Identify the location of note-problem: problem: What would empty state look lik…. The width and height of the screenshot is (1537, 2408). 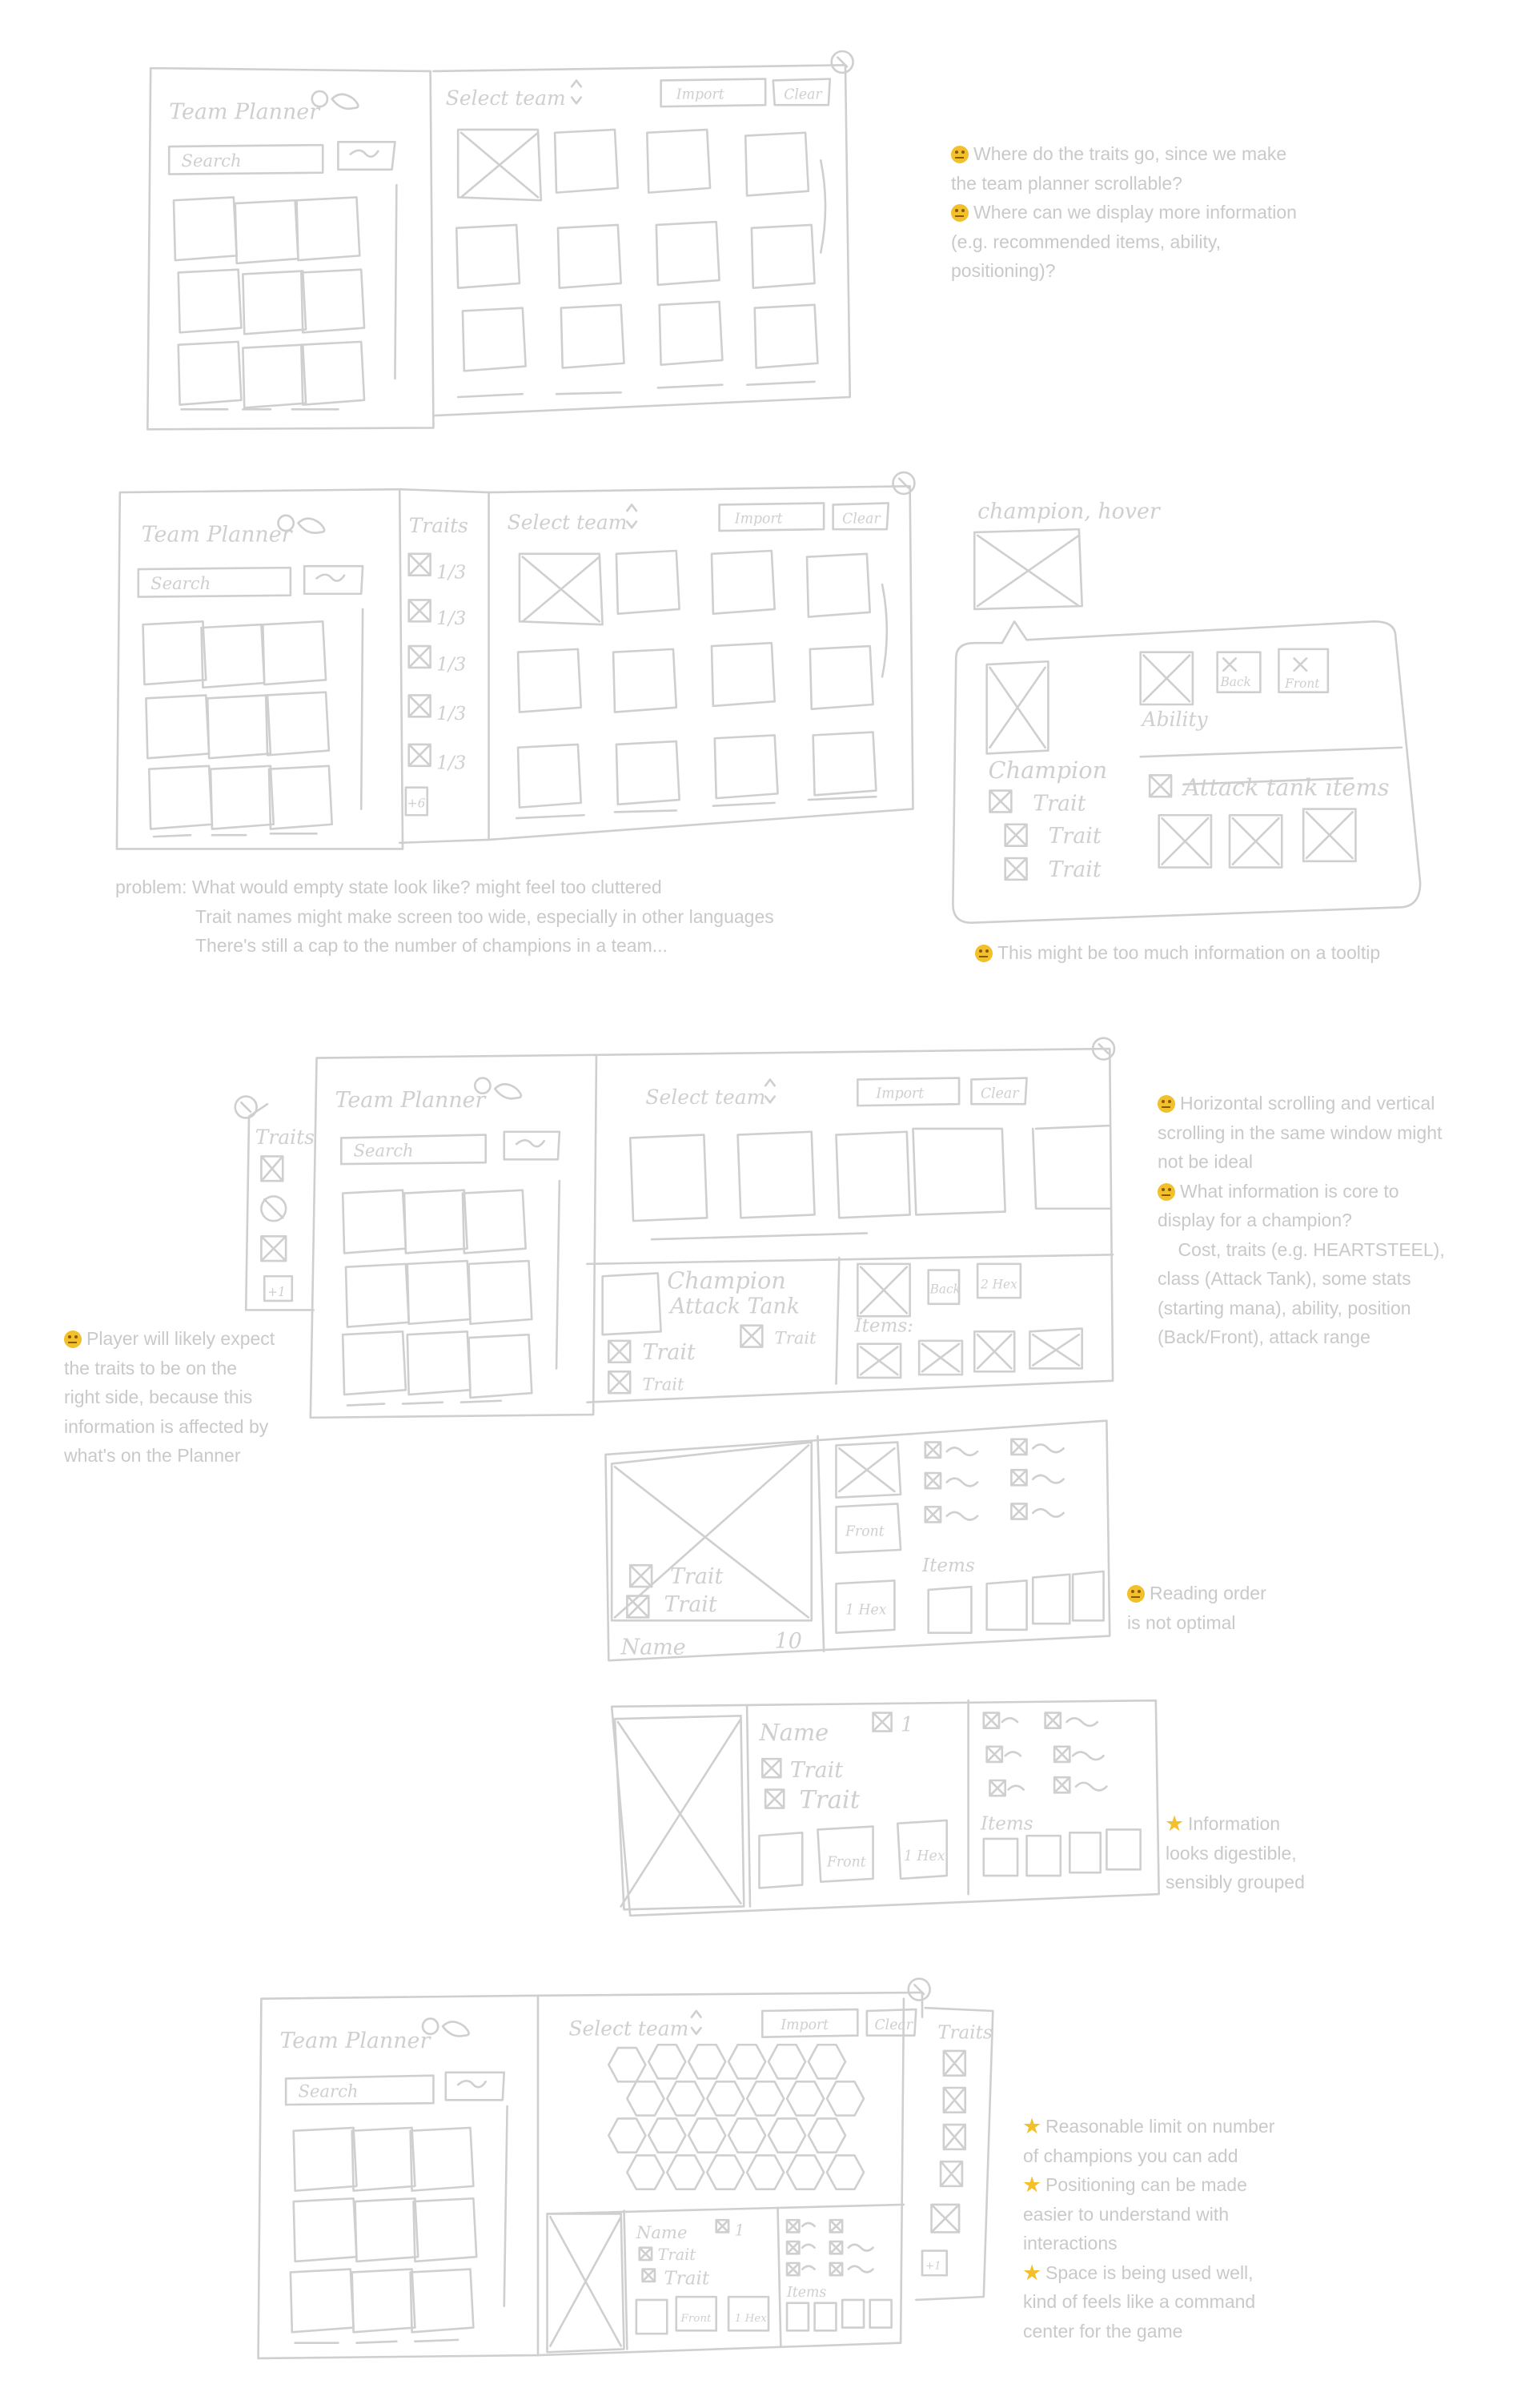
(445, 917).